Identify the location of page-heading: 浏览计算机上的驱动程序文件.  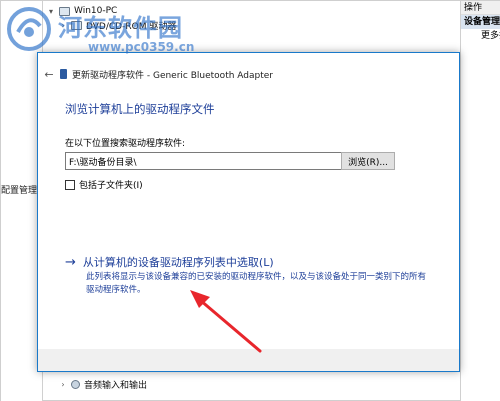
(140, 109).